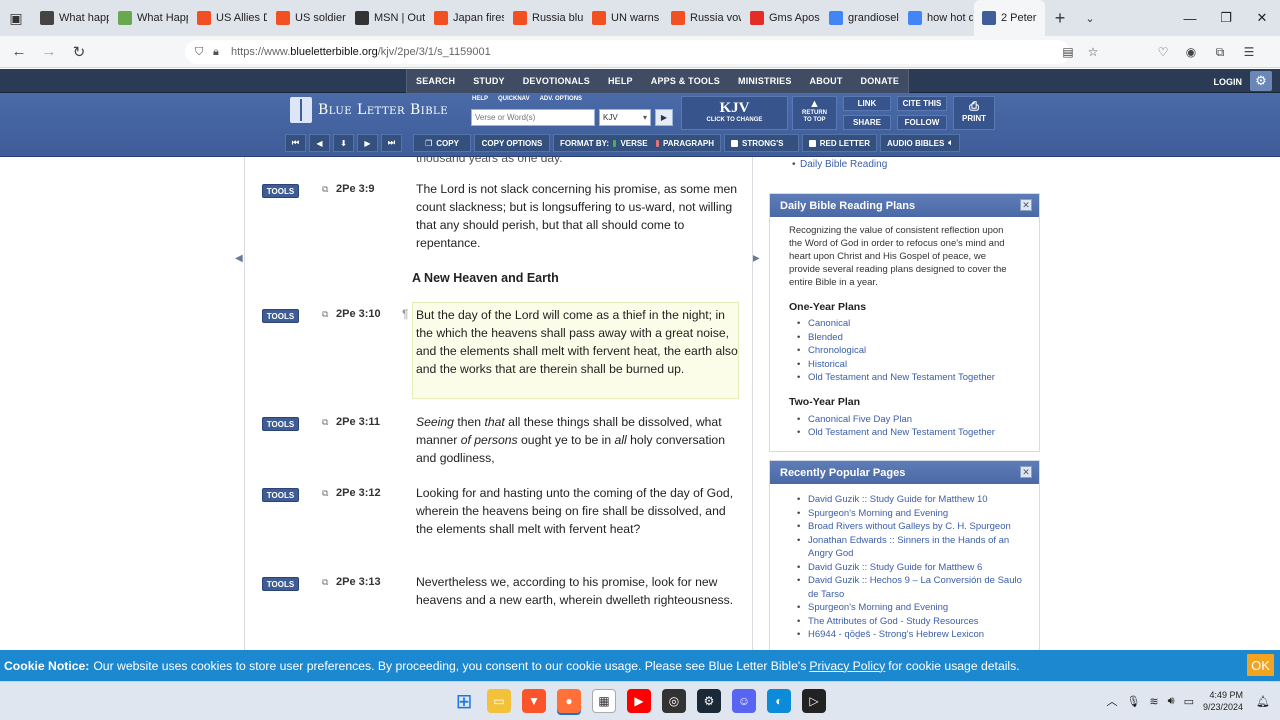 The width and height of the screenshot is (1280, 720). Describe the element at coordinates (512, 143) in the screenshot. I see `copy-options-button: COPY OPTIONS` at that location.